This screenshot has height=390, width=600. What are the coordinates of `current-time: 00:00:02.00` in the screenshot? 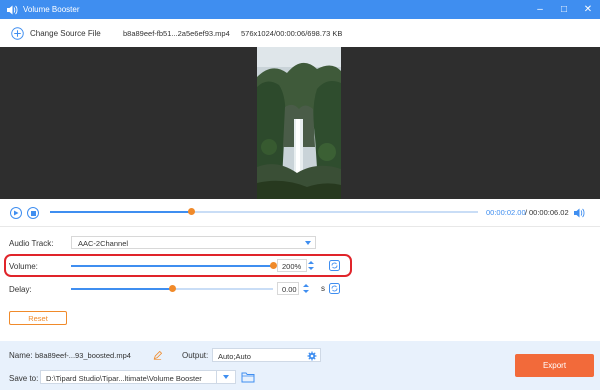 It's located at (506, 212).